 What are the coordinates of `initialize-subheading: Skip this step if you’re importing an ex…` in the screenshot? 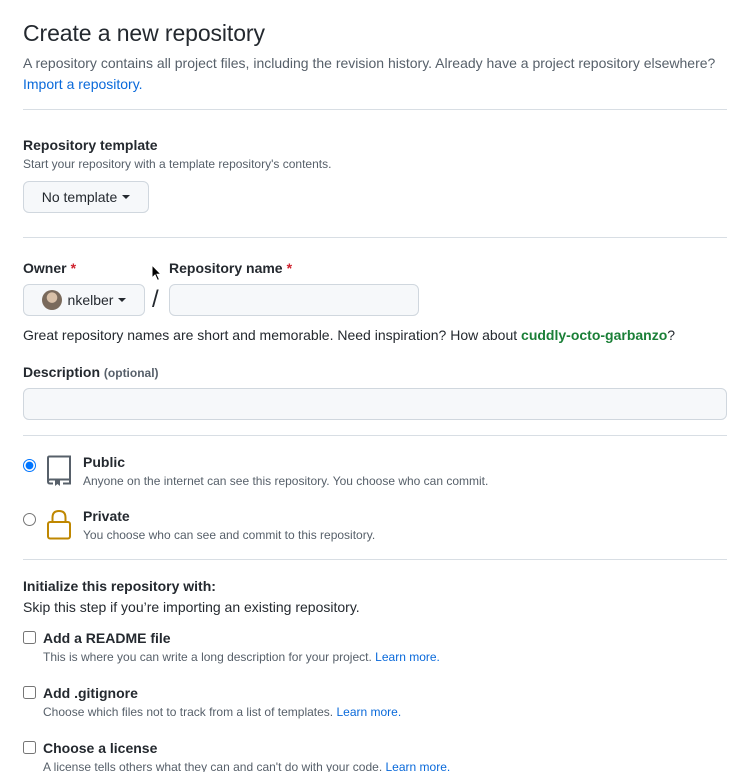 It's located at (191, 607).